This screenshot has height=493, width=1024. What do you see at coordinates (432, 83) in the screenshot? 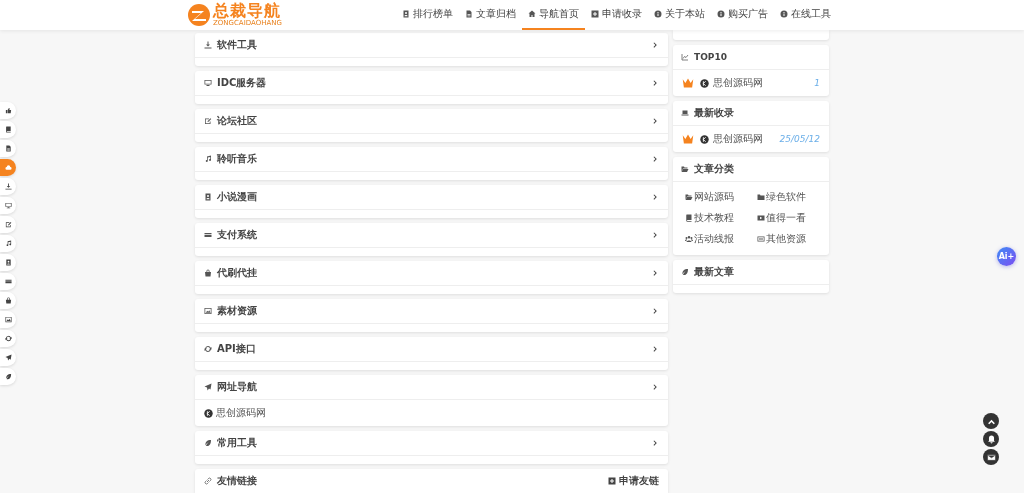
I see `category-title: IDC服务器` at bounding box center [432, 83].